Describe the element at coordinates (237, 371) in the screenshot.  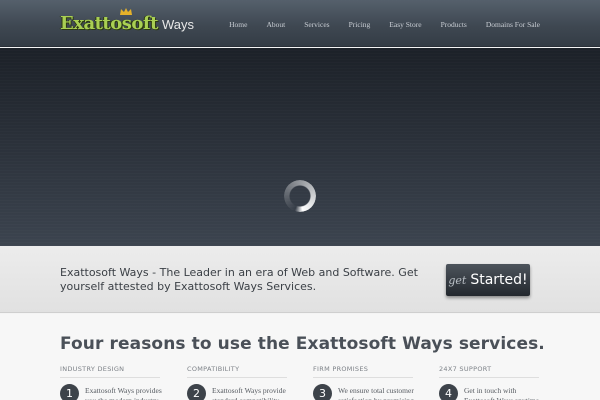
I see `reason-heading: COMPATIBILITY` at that location.